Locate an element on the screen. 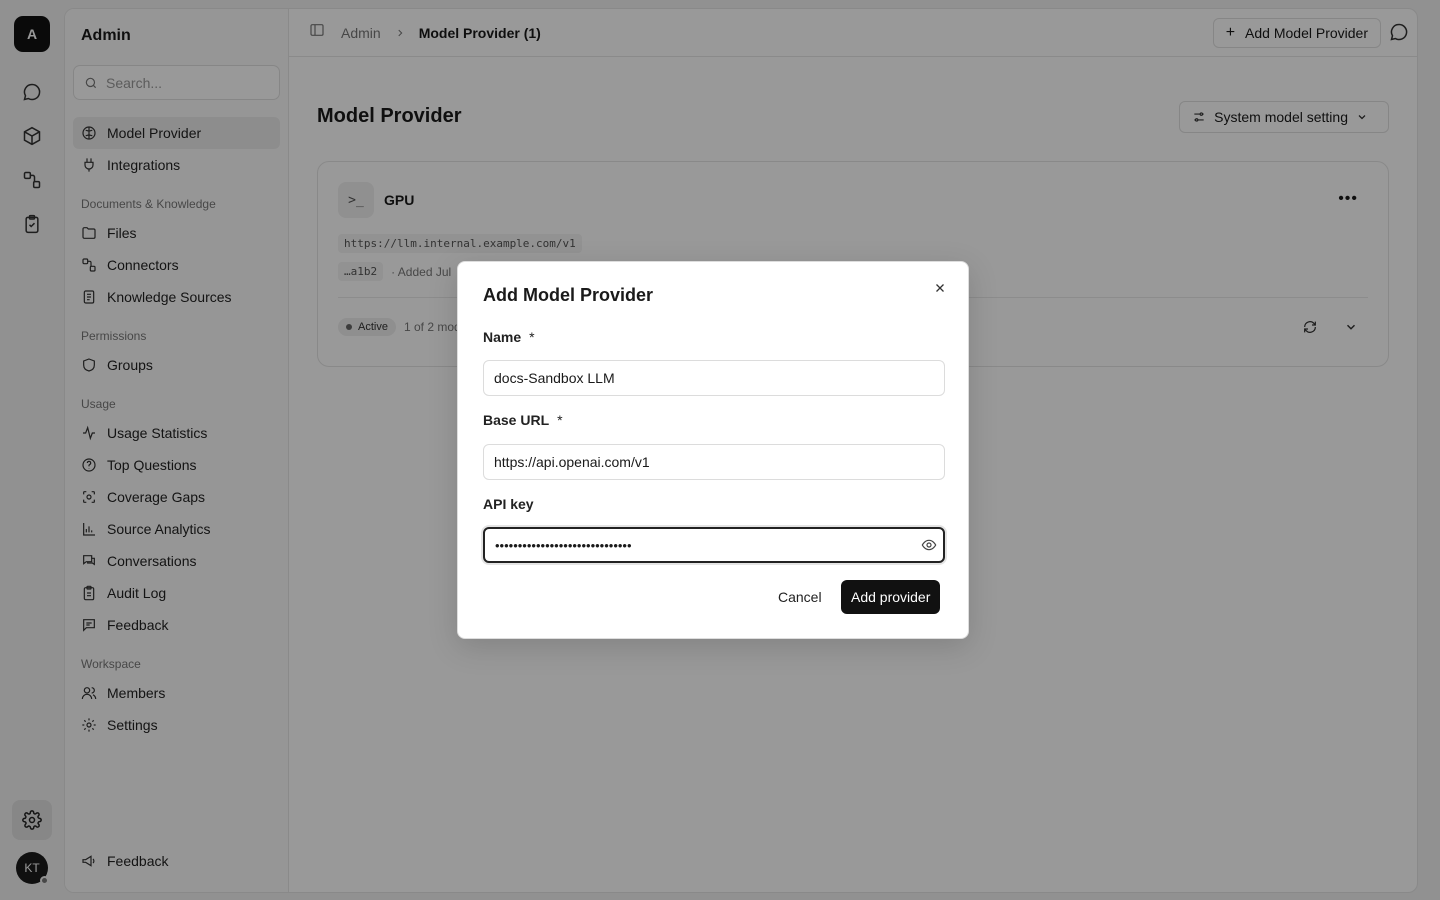 The image size is (1440, 900). base-url-field: https://api.openai.com/v1 is located at coordinates (714, 462).